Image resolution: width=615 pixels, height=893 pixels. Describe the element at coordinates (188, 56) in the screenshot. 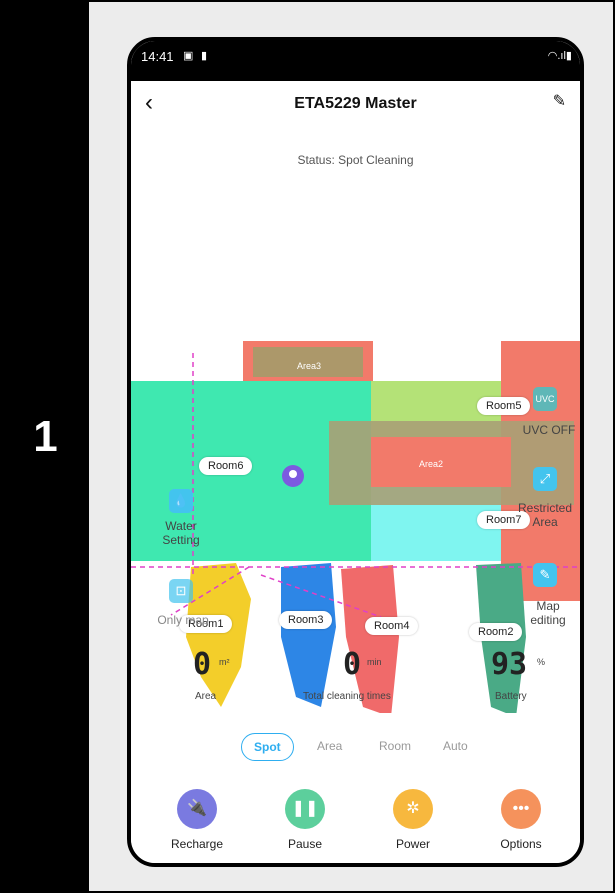

I see `gallery-icon: ▣` at that location.